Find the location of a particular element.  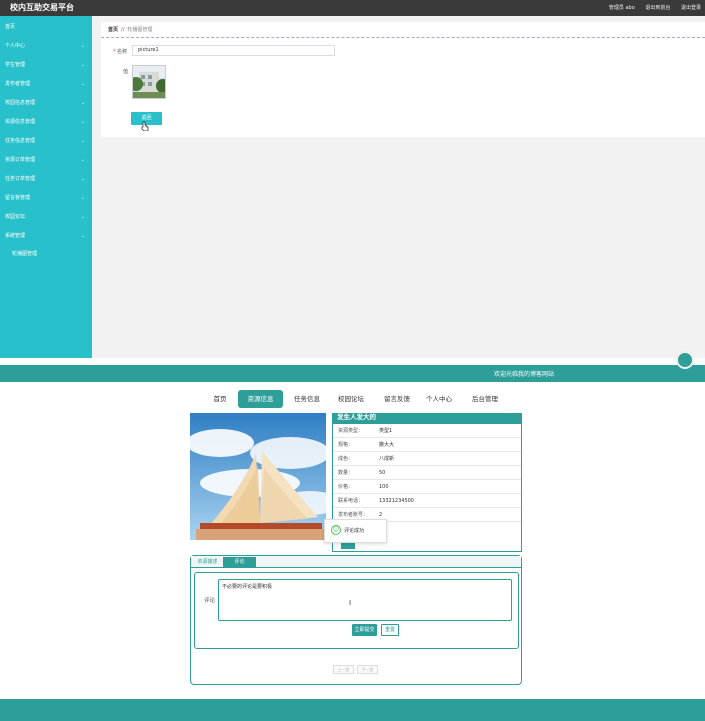

logout-link: 退出登录 is located at coordinates (691, 8).